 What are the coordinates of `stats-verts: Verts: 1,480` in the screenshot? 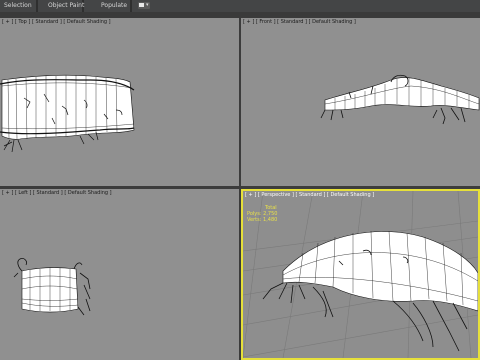 It's located at (262, 220).